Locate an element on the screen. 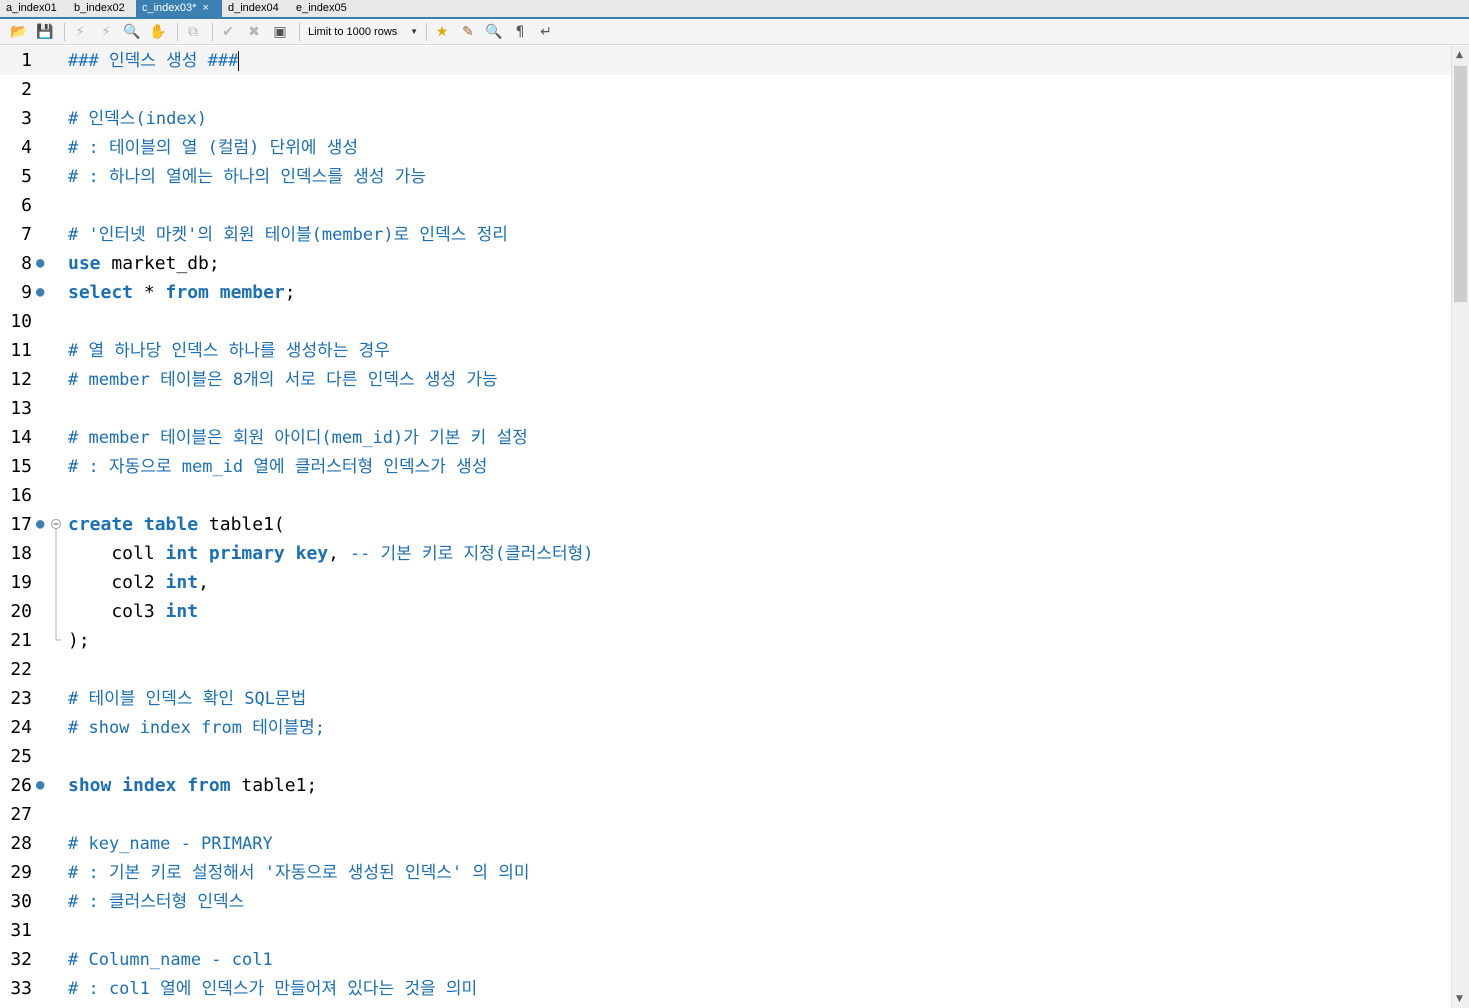  code-line: 25 is located at coordinates (725, 756).